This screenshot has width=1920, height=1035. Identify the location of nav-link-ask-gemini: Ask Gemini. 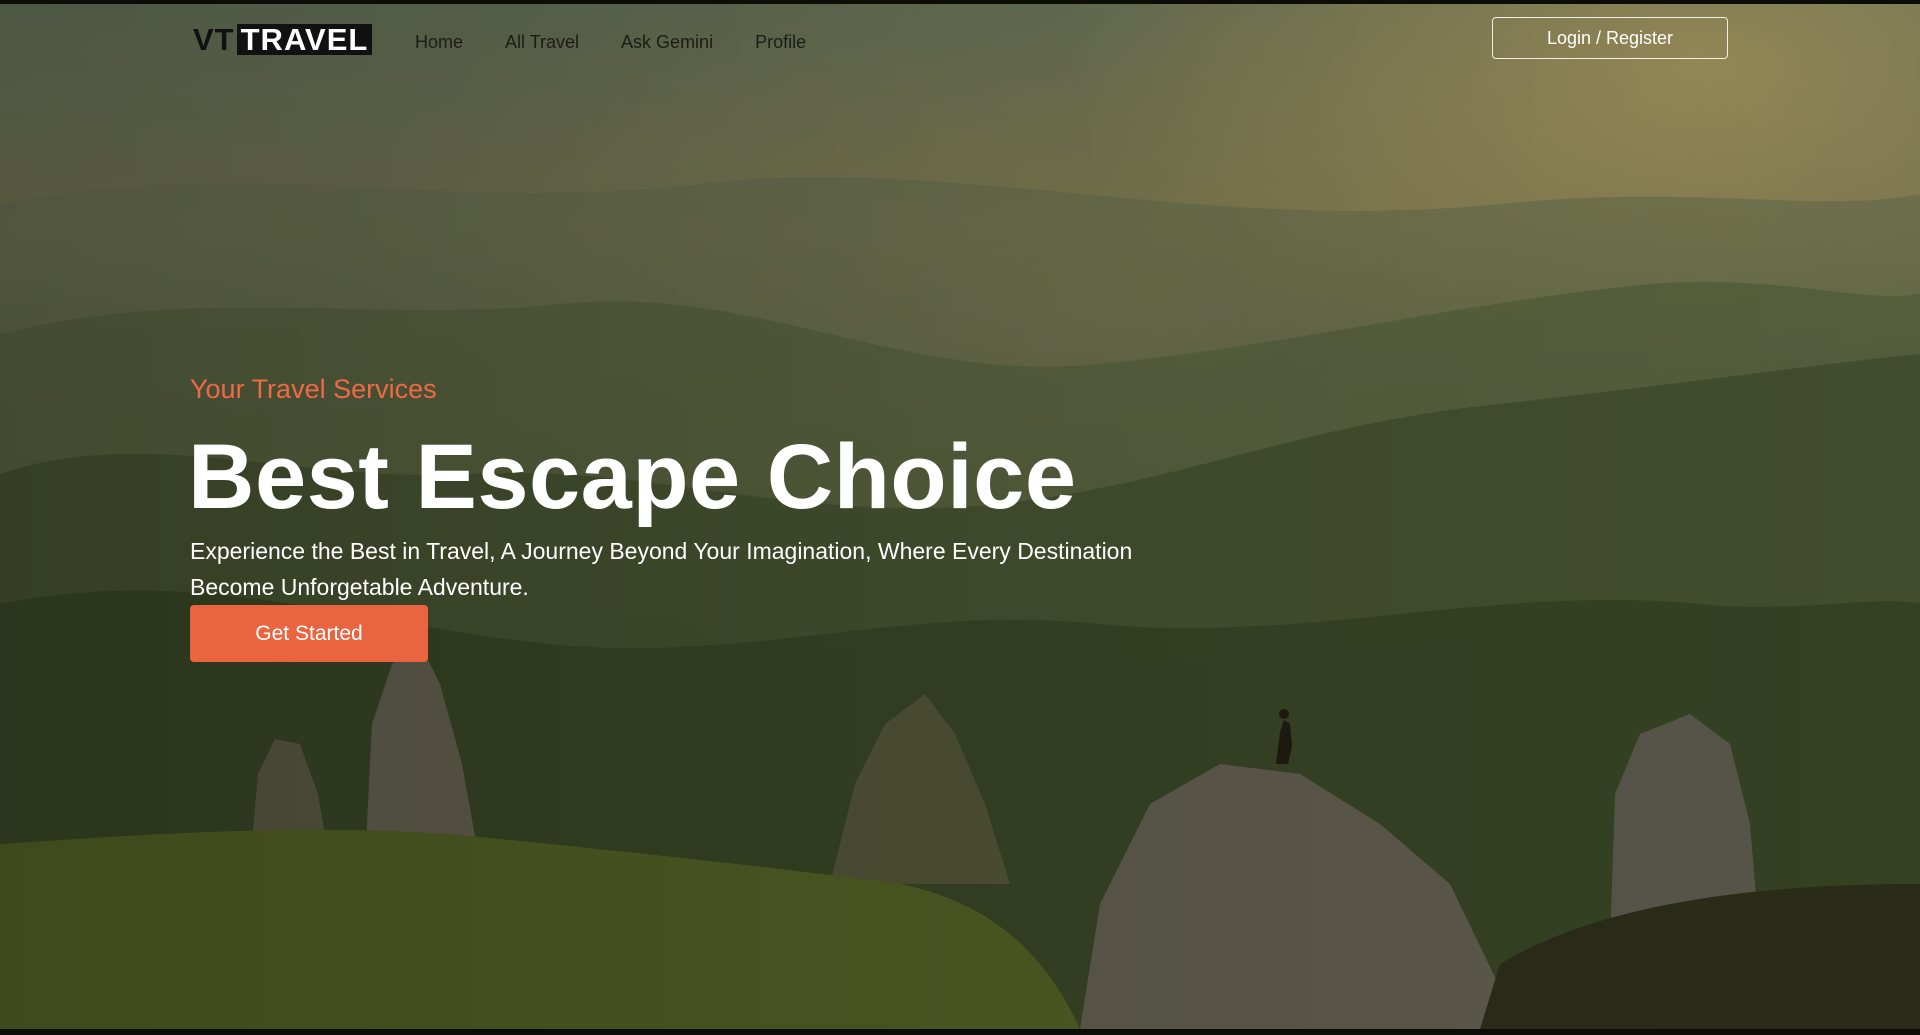
(667, 42).